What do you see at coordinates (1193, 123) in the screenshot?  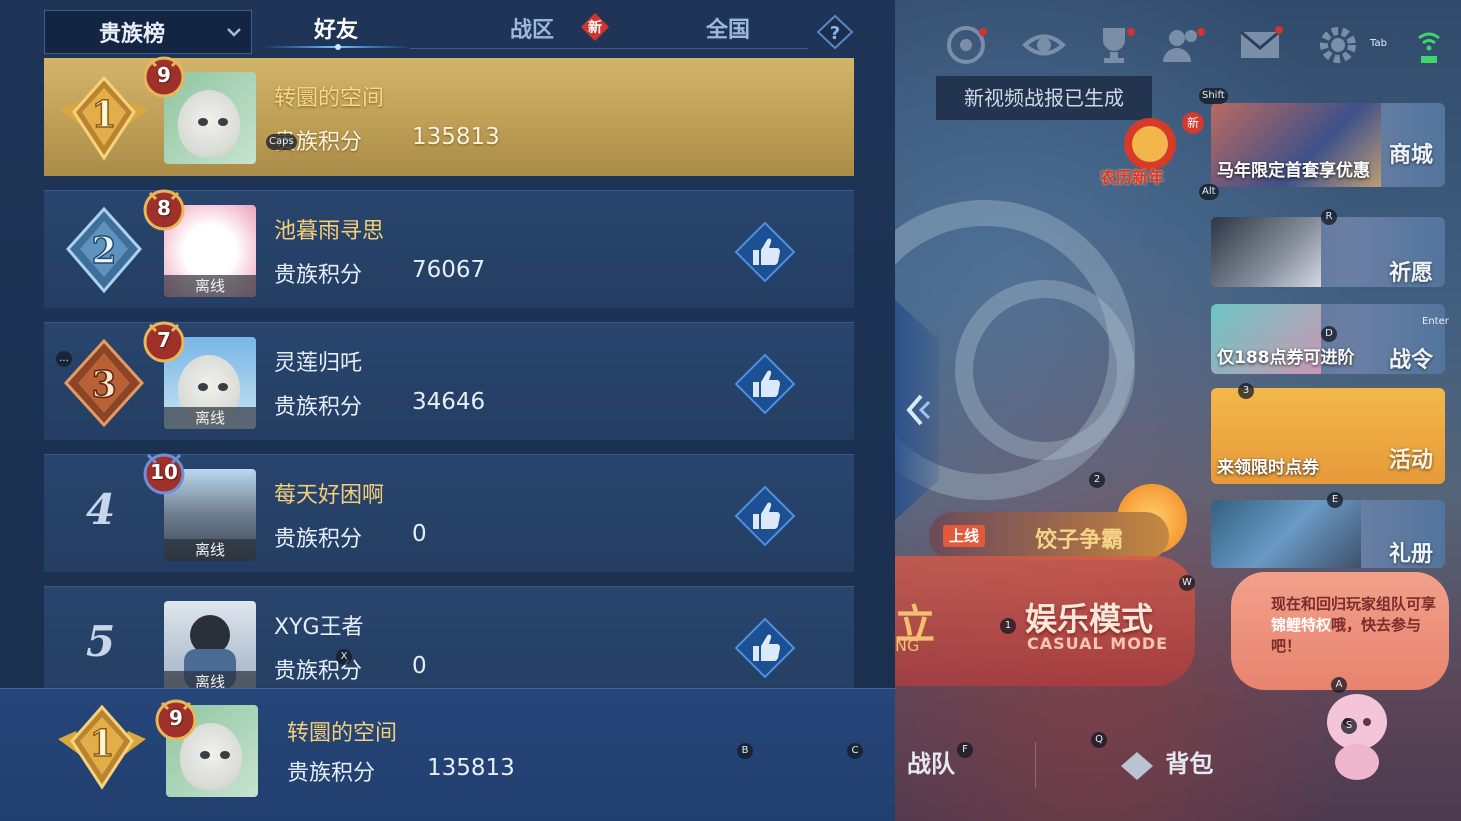 I see `new-year-new-badge: 新` at bounding box center [1193, 123].